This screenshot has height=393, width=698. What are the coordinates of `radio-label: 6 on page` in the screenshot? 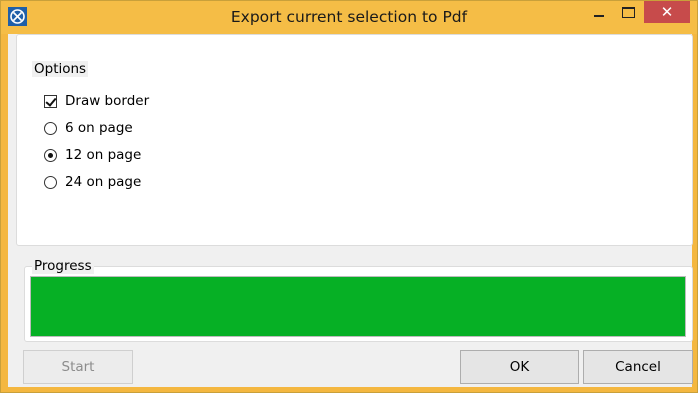 It's located at (99, 128).